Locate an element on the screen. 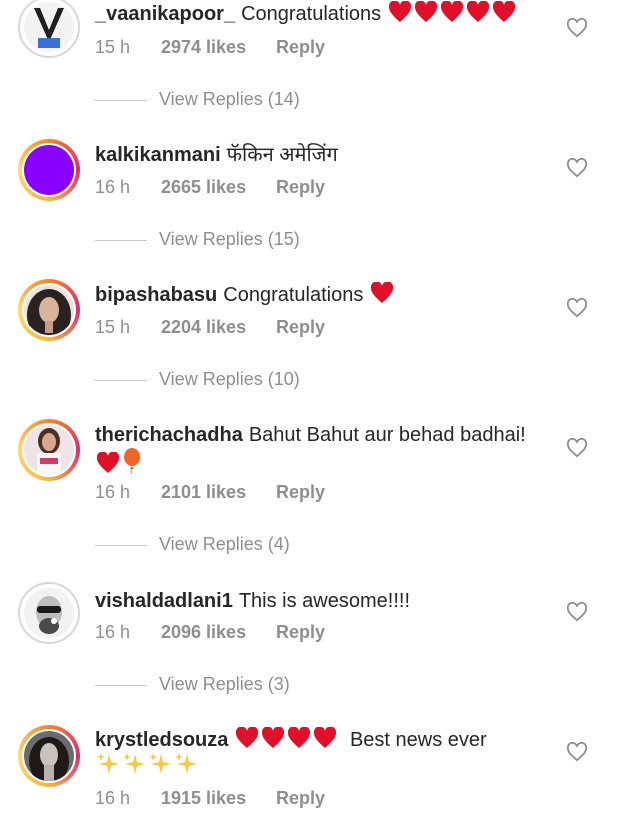 The image size is (620, 837). view-replies-button: View Replies (15) is located at coordinates (197, 239).